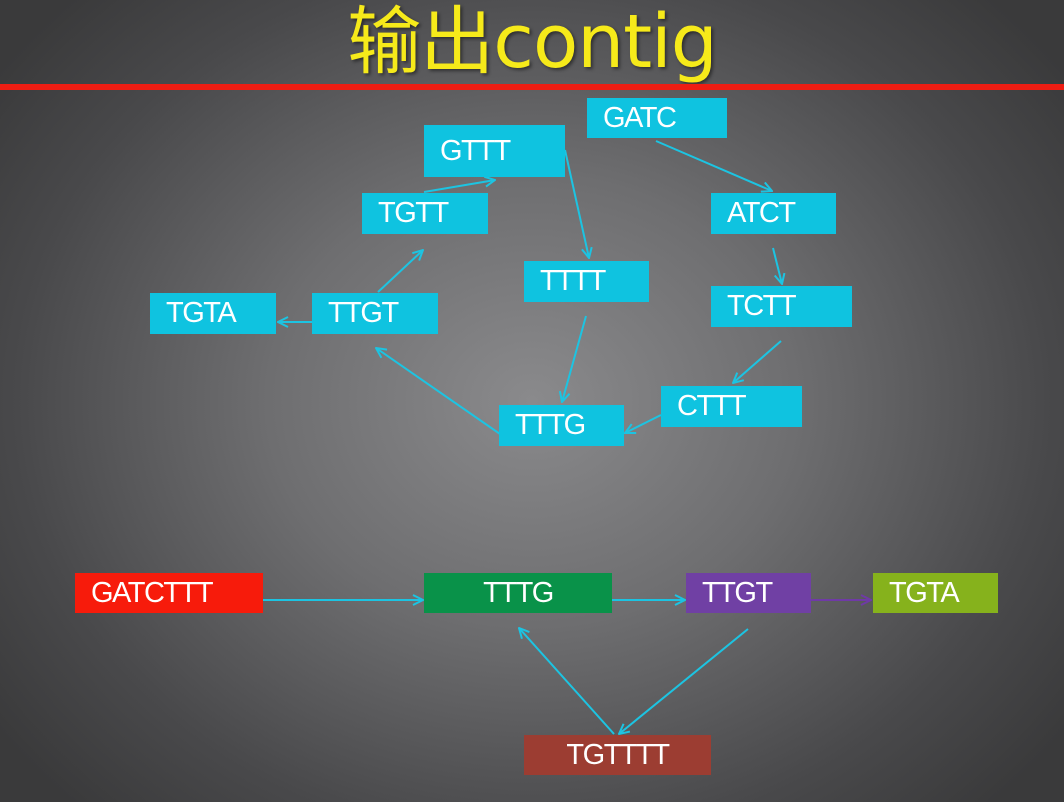 The height and width of the screenshot is (802, 1064). Describe the element at coordinates (731, 406) in the screenshot. I see `node-cttt: CTTT` at that location.